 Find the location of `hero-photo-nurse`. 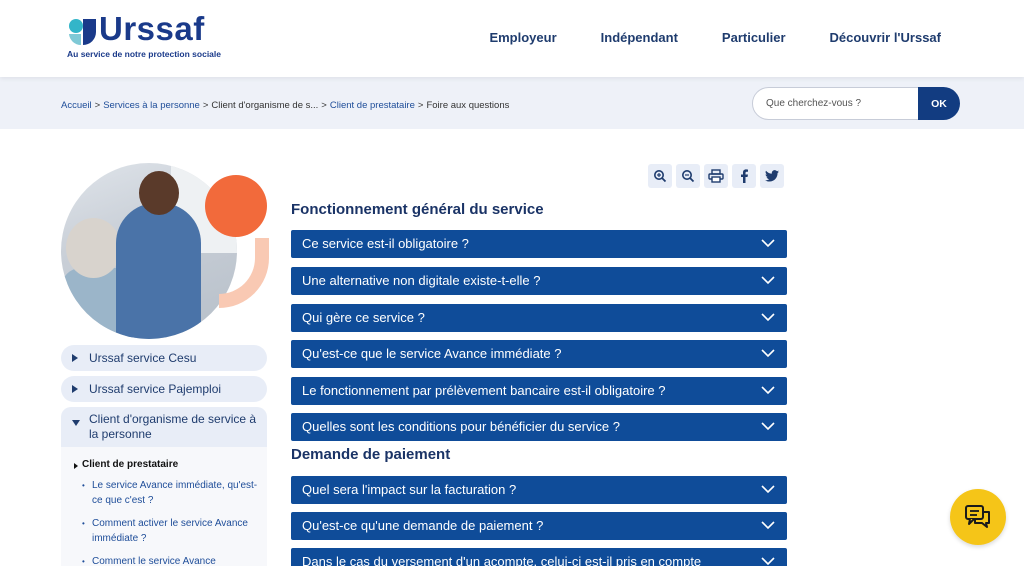

hero-photo-nurse is located at coordinates (158, 271).